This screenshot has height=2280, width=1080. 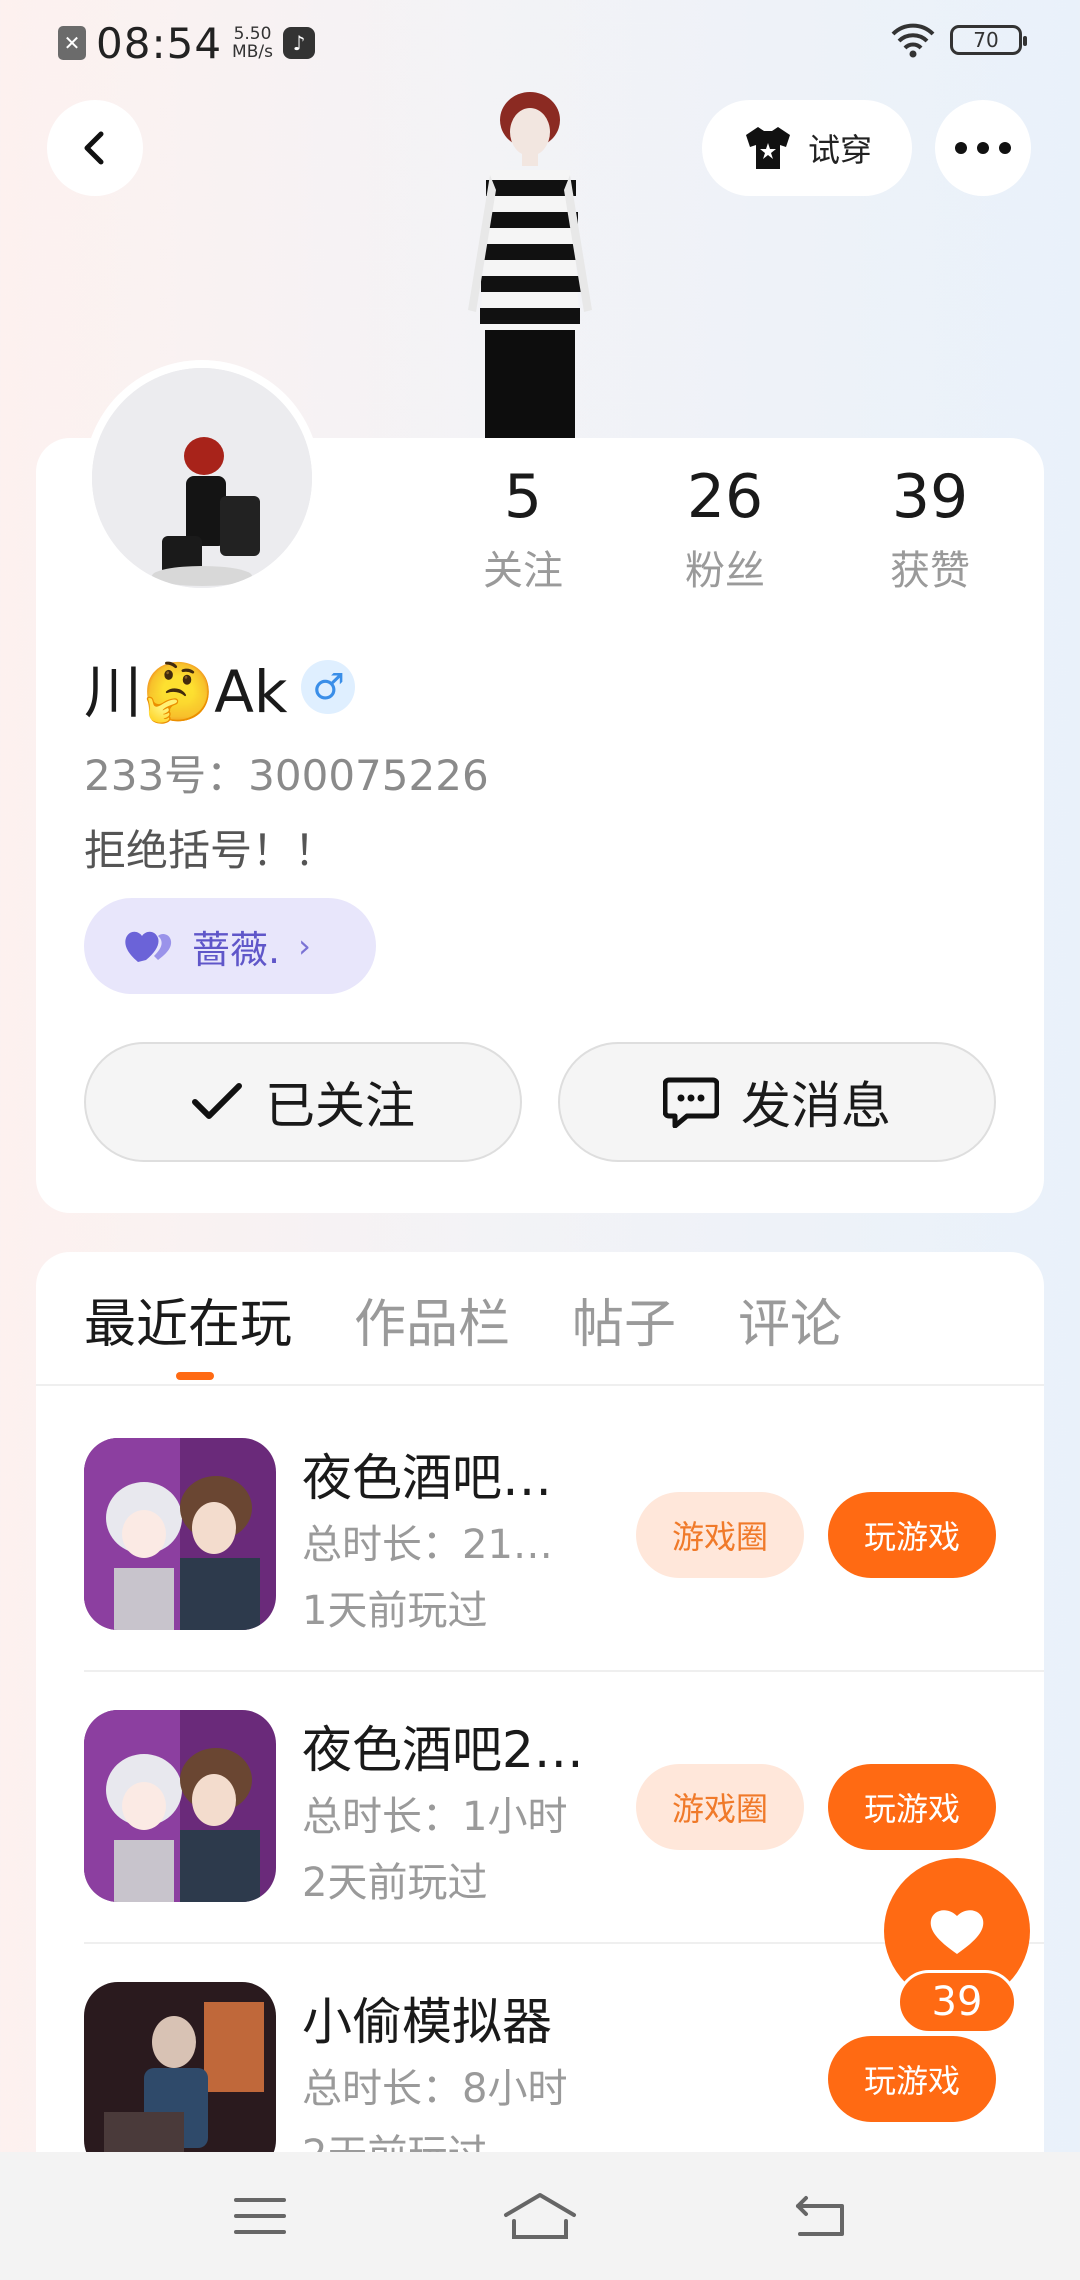 What do you see at coordinates (159, 43) in the screenshot?
I see `status-time: 08:54` at bounding box center [159, 43].